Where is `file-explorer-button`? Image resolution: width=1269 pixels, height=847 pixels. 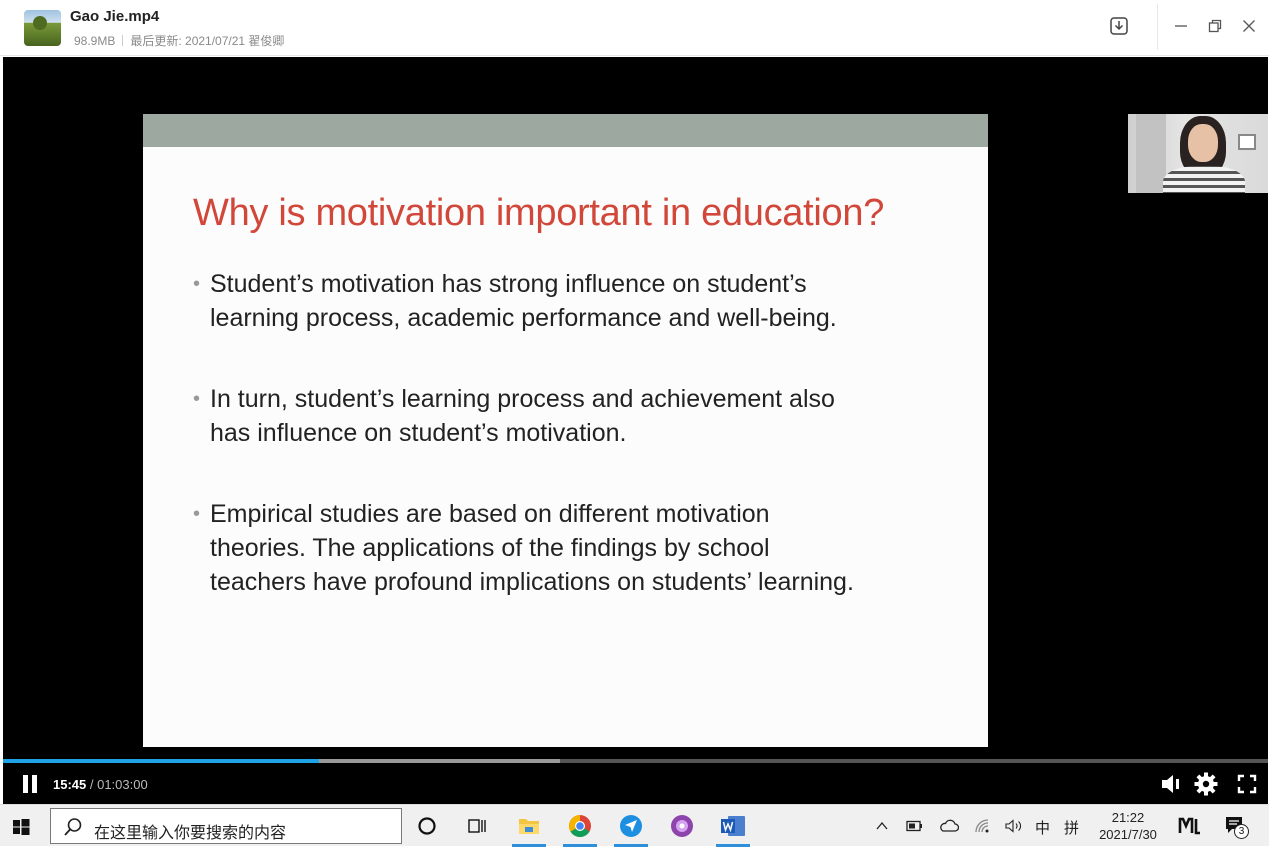 file-explorer-button is located at coordinates (529, 826).